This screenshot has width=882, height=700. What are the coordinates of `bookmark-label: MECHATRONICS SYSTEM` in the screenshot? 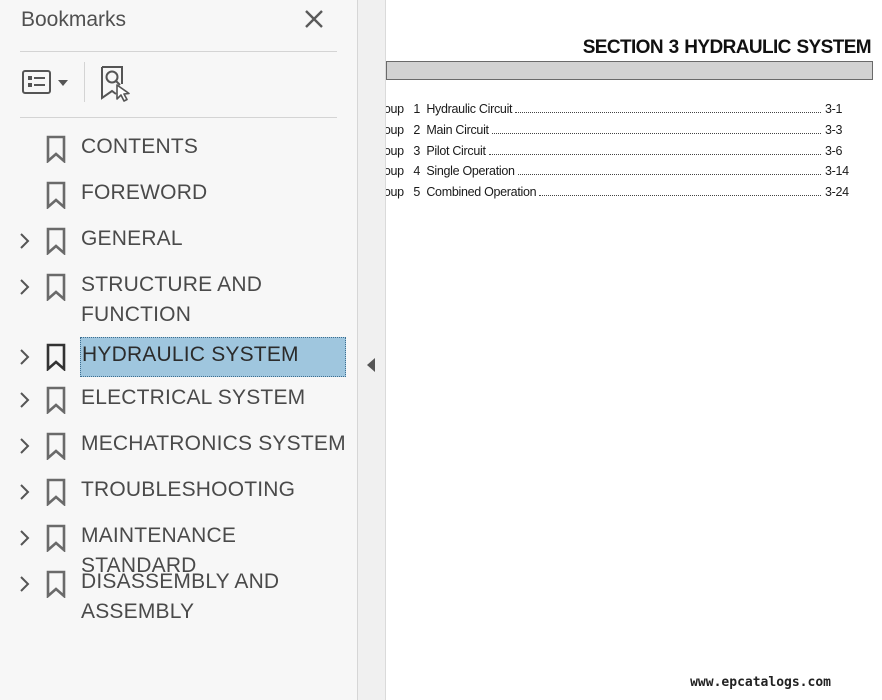 It's located at (213, 443).